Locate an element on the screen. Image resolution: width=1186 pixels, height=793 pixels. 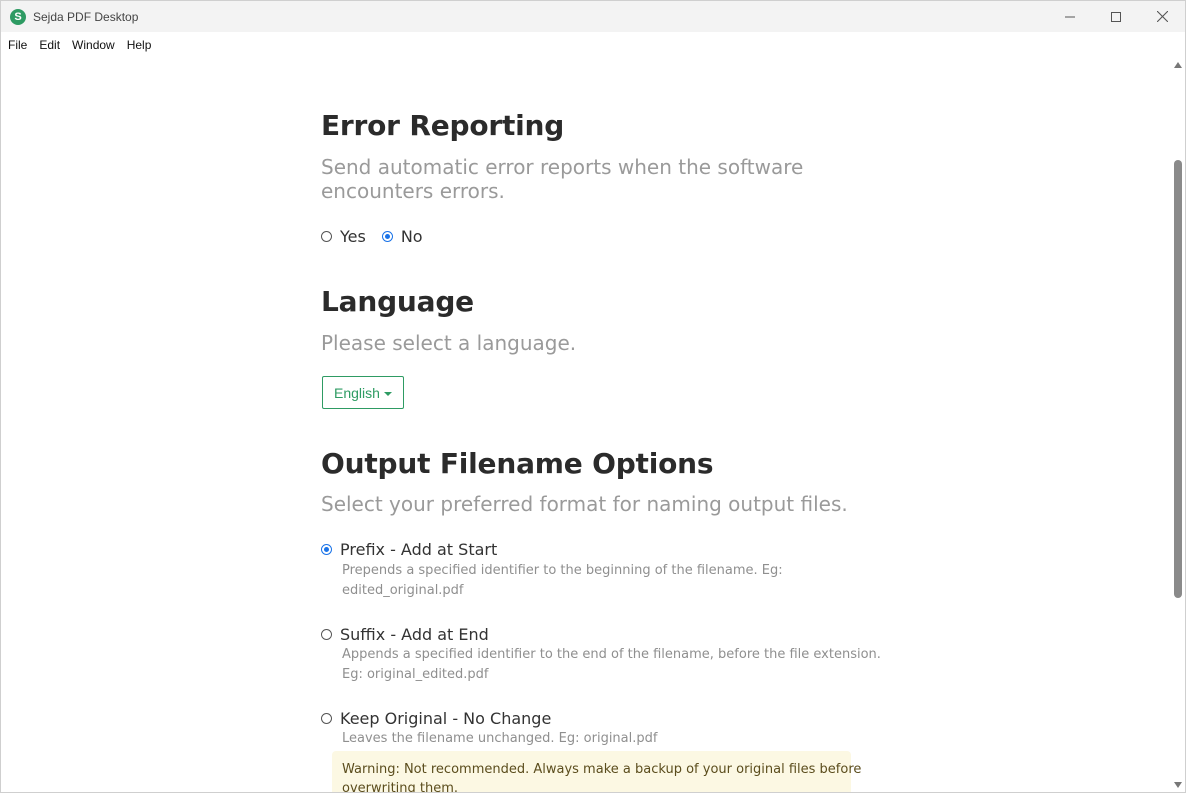
close-icon is located at coordinates (1162, 16).